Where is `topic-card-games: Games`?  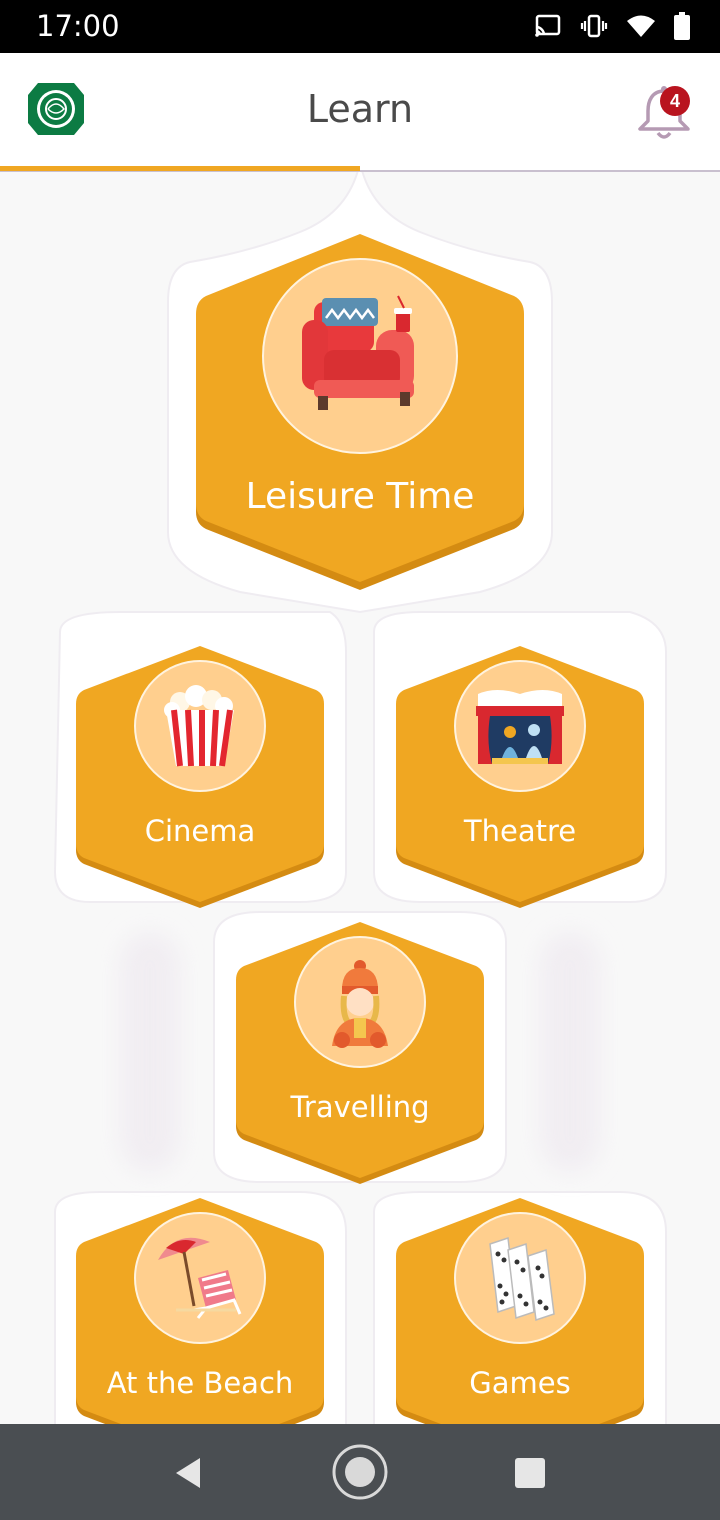
topic-card-games: Games is located at coordinates (520, 1311).